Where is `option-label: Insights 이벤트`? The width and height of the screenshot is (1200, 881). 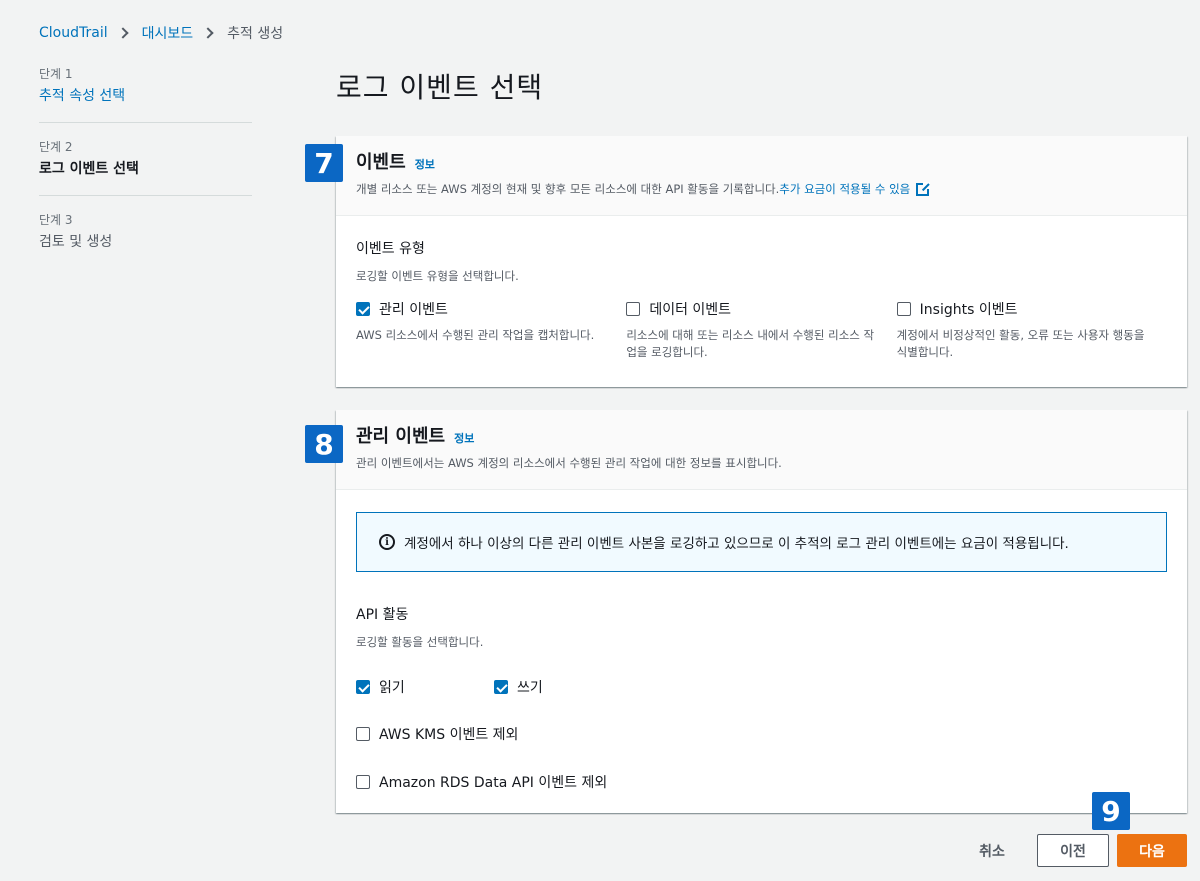
option-label: Insights 이벤트 is located at coordinates (968, 310).